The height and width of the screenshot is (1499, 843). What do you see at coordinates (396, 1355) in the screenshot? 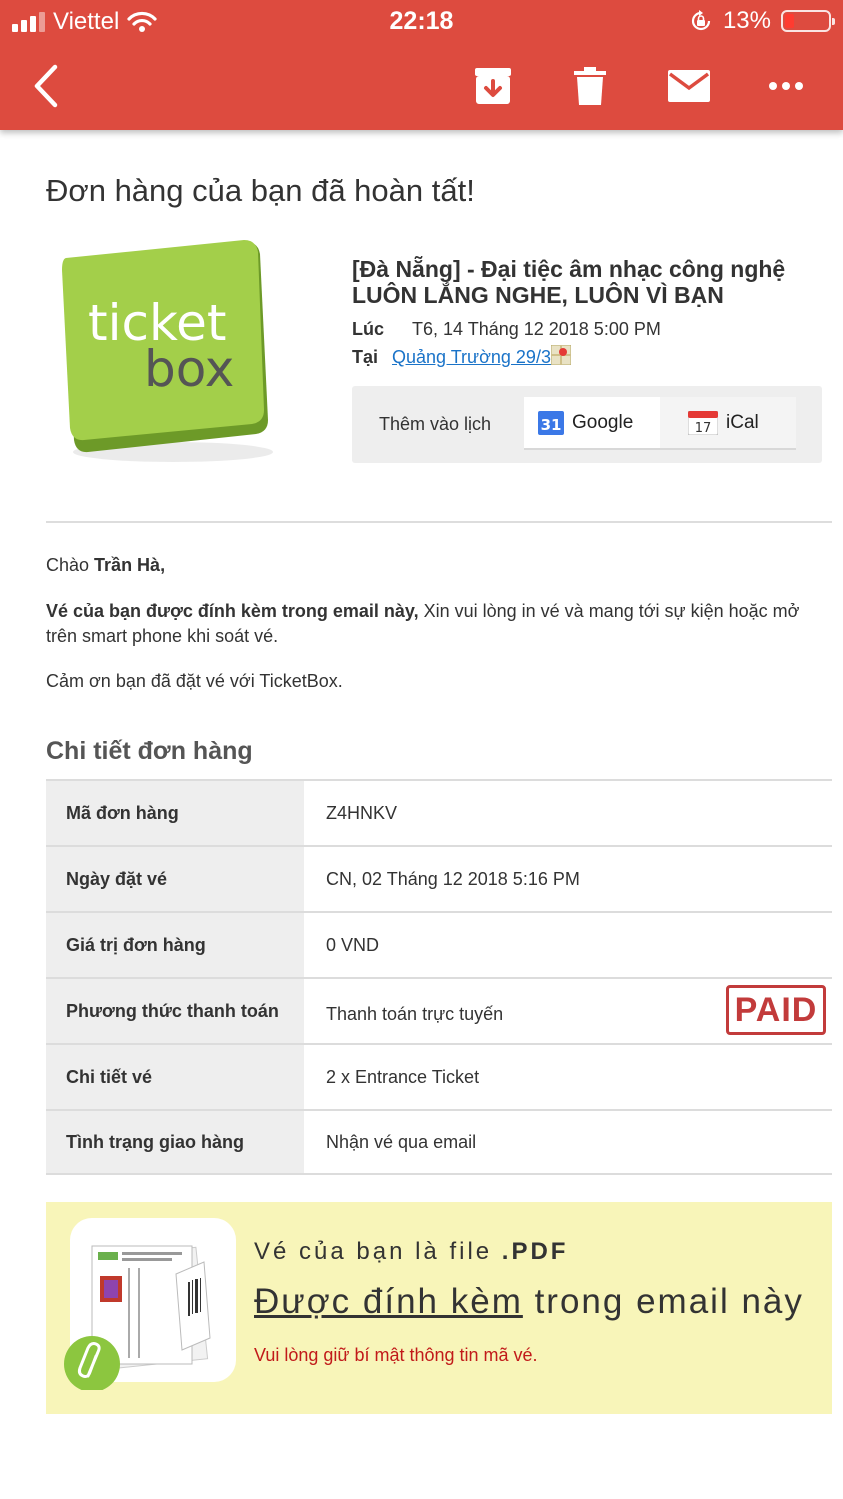
I see `pdf-warning: Vui lòng giữ bí mật thông tin mã vé.` at bounding box center [396, 1355].